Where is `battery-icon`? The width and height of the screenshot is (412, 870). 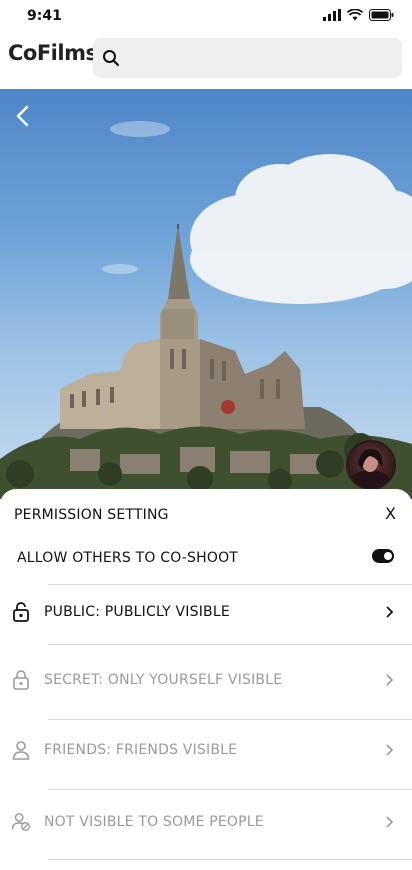
battery-icon is located at coordinates (381, 15).